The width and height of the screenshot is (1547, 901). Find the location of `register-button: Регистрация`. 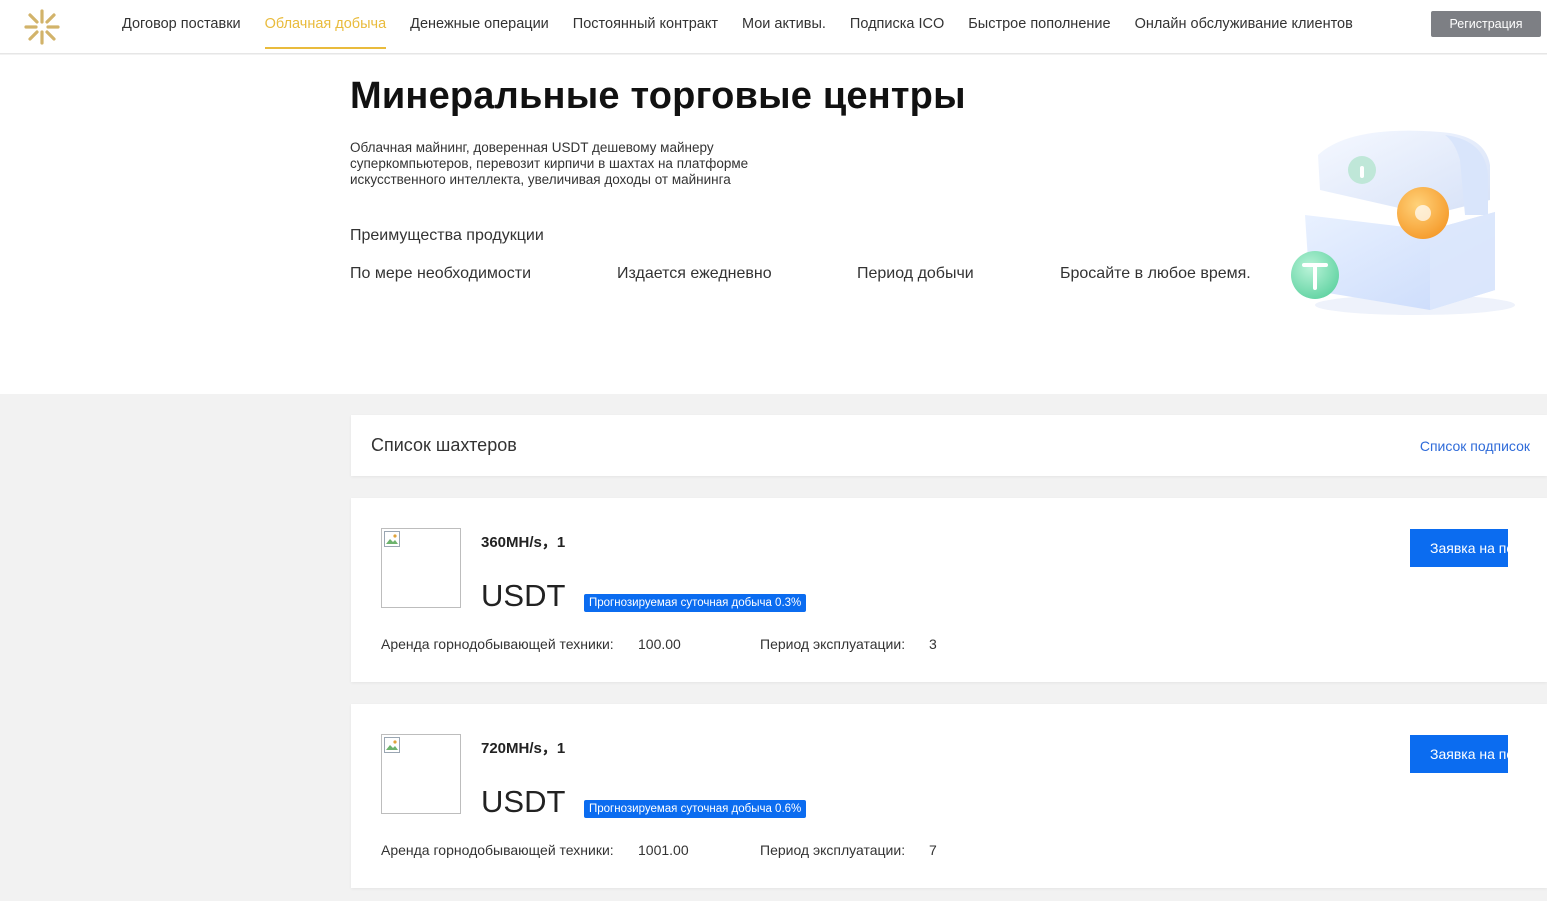

register-button: Регистрация is located at coordinates (1486, 24).